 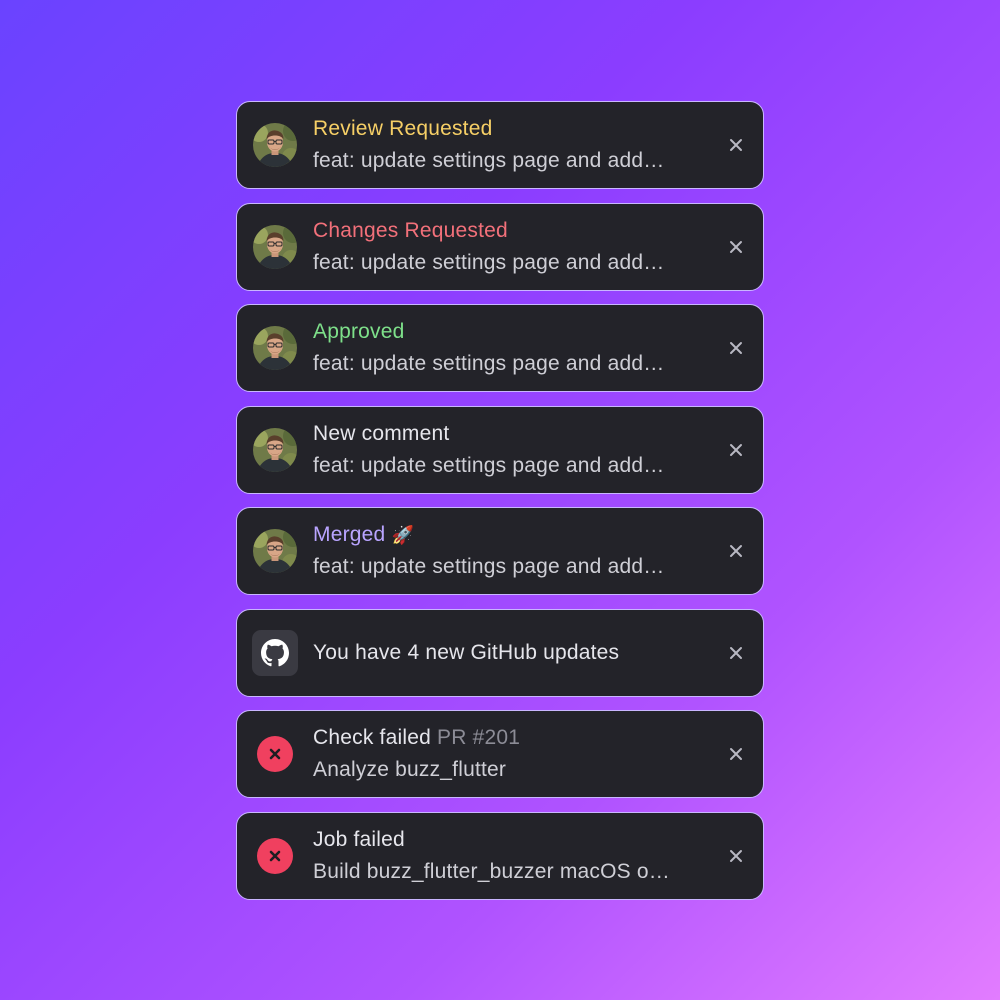 What do you see at coordinates (372, 737) in the screenshot?
I see `notification-title-text: Check failed` at bounding box center [372, 737].